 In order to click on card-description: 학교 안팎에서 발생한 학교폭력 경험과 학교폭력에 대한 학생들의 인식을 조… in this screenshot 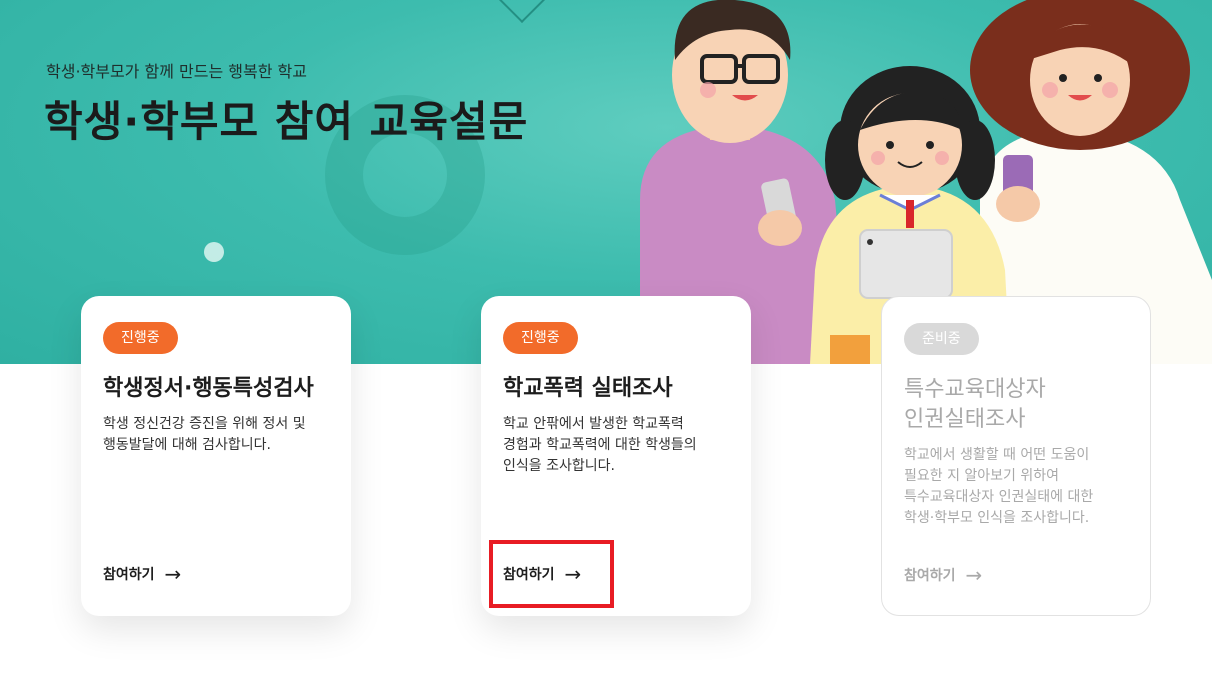, I will do `click(600, 445)`.